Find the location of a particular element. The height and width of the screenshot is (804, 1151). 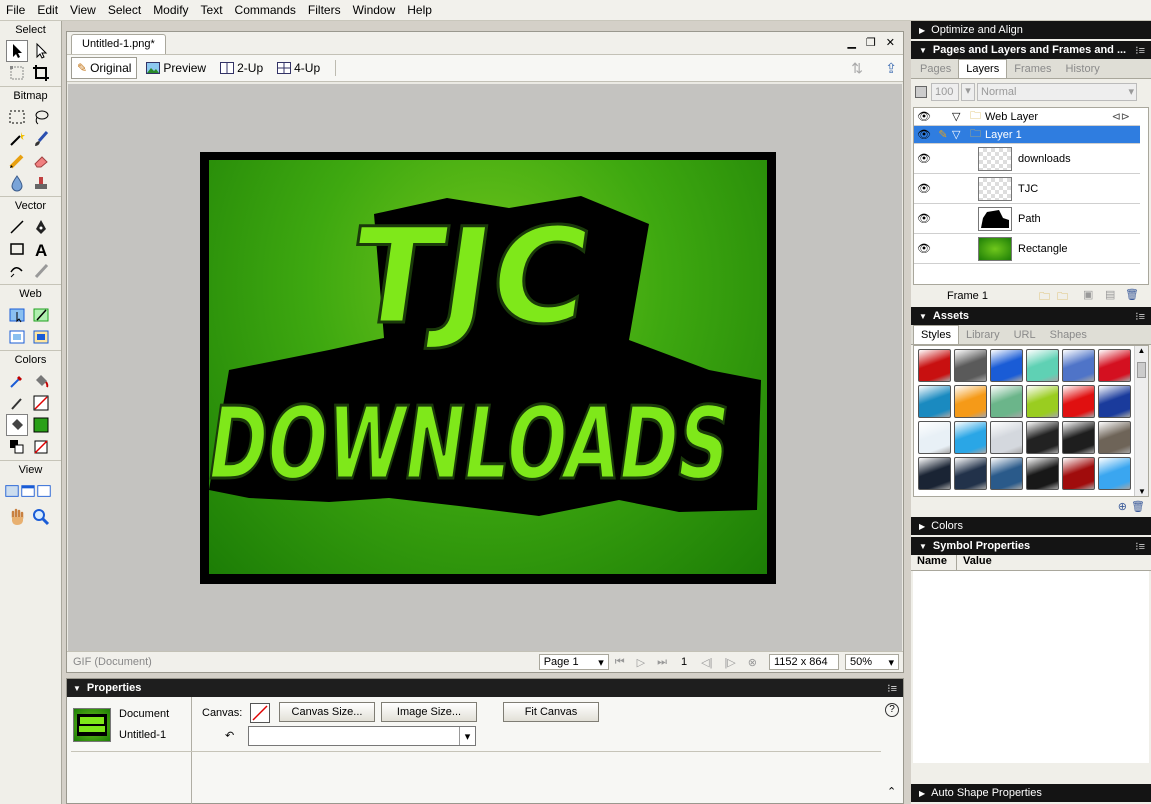

freeform-tool is located at coordinates (17, 271).